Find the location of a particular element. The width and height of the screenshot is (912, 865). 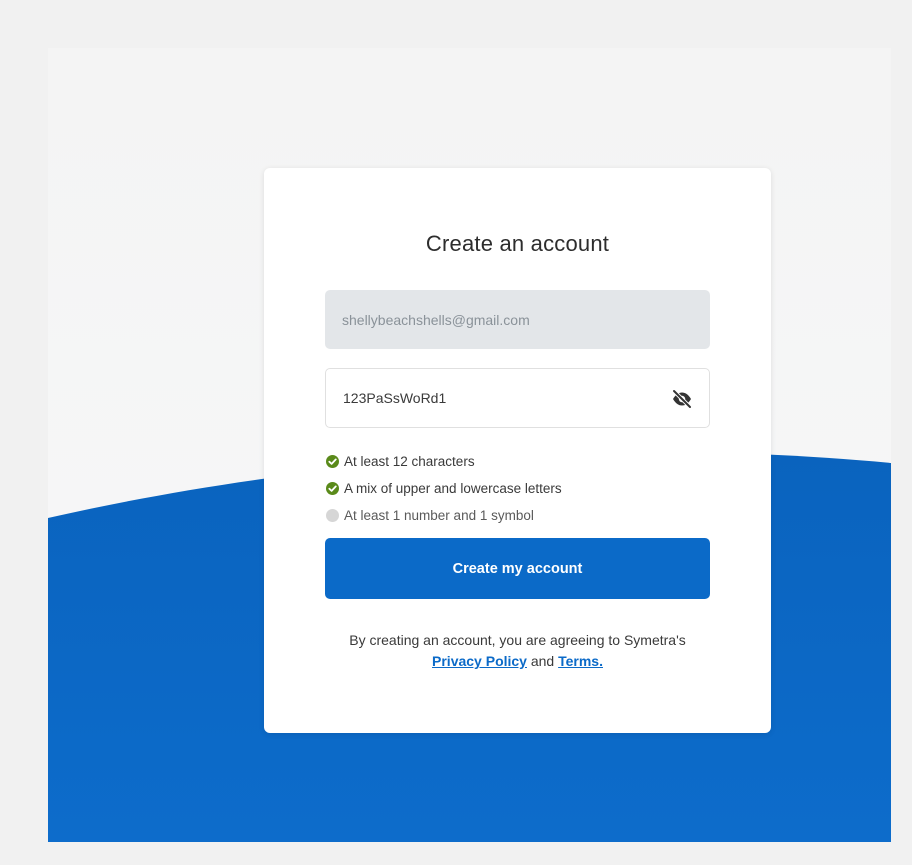

create-account-button: Create my account is located at coordinates (517, 568).